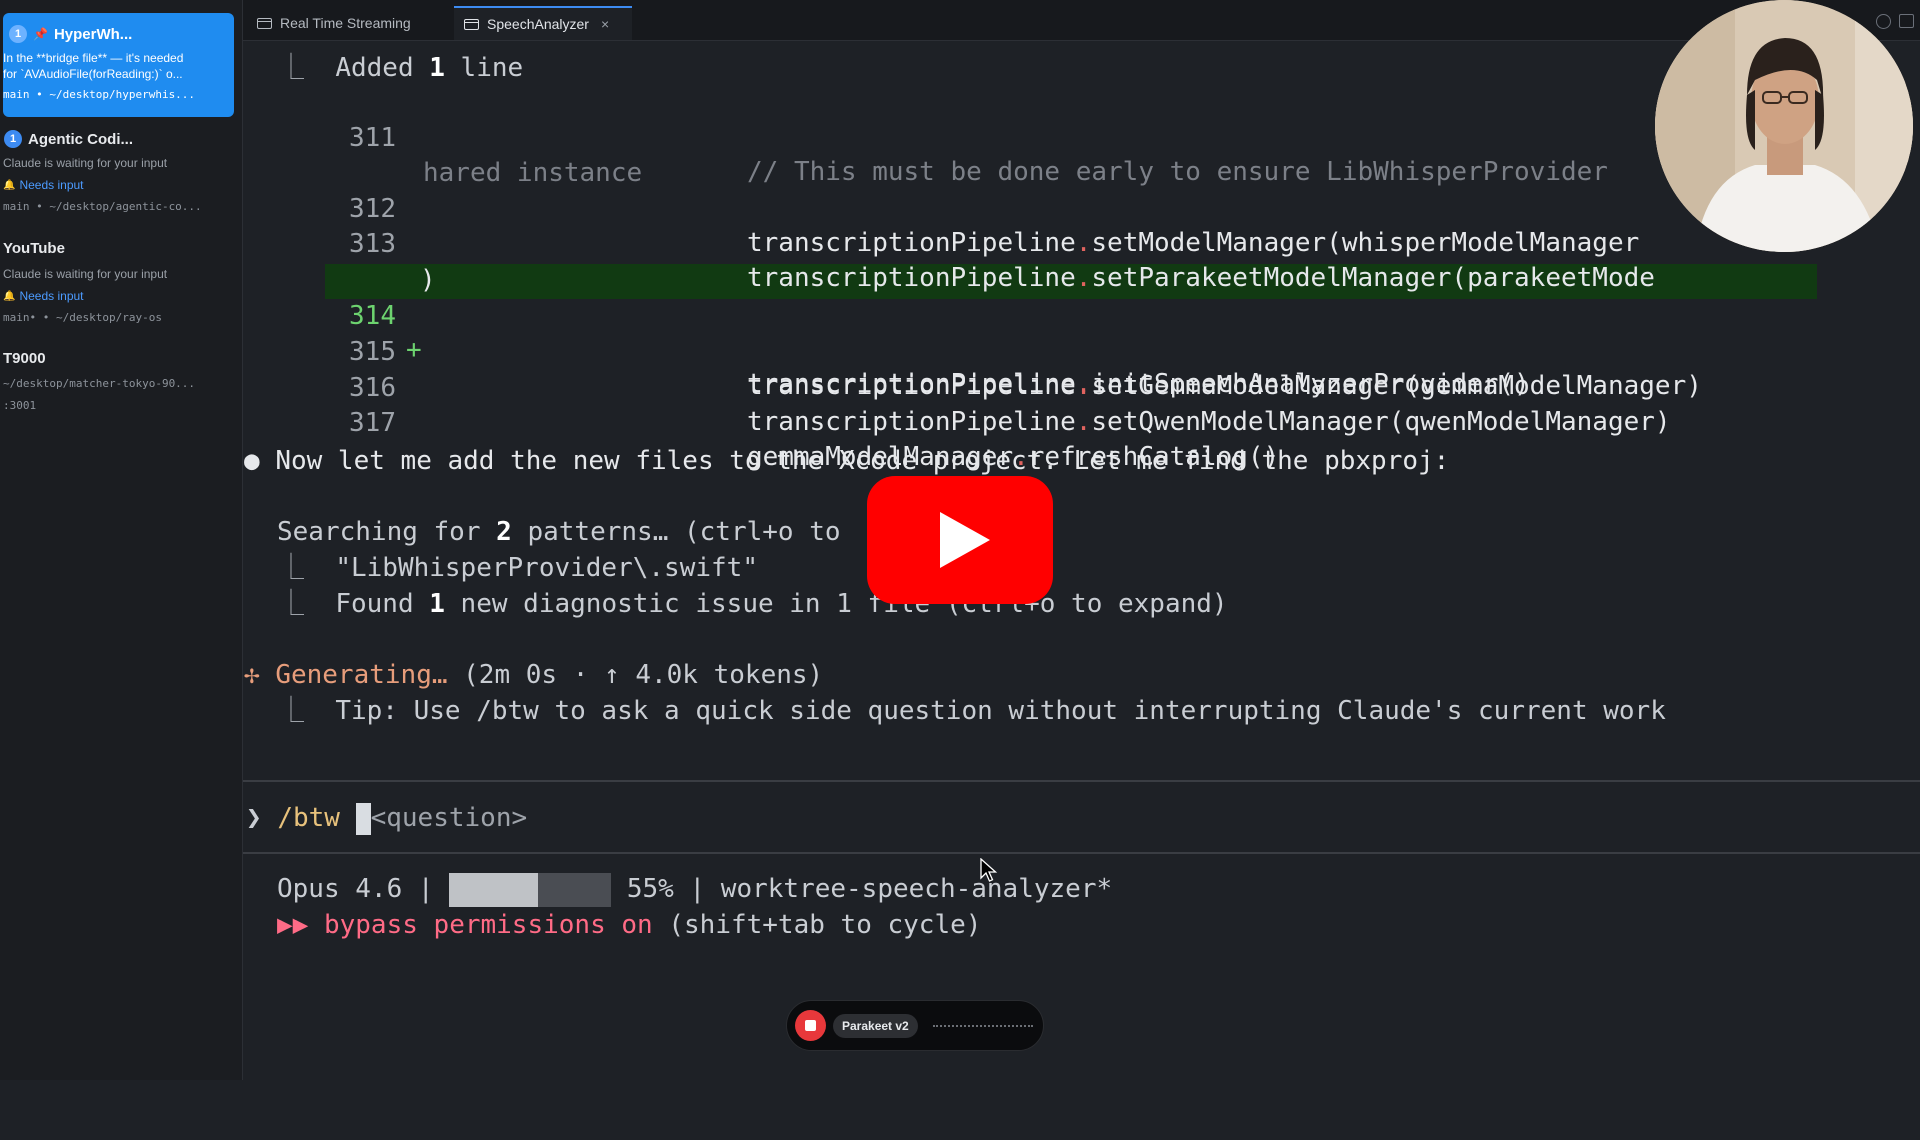 This screenshot has width=1920, height=1140. What do you see at coordinates (387, 532) in the screenshot?
I see `search-text: Searching for` at bounding box center [387, 532].